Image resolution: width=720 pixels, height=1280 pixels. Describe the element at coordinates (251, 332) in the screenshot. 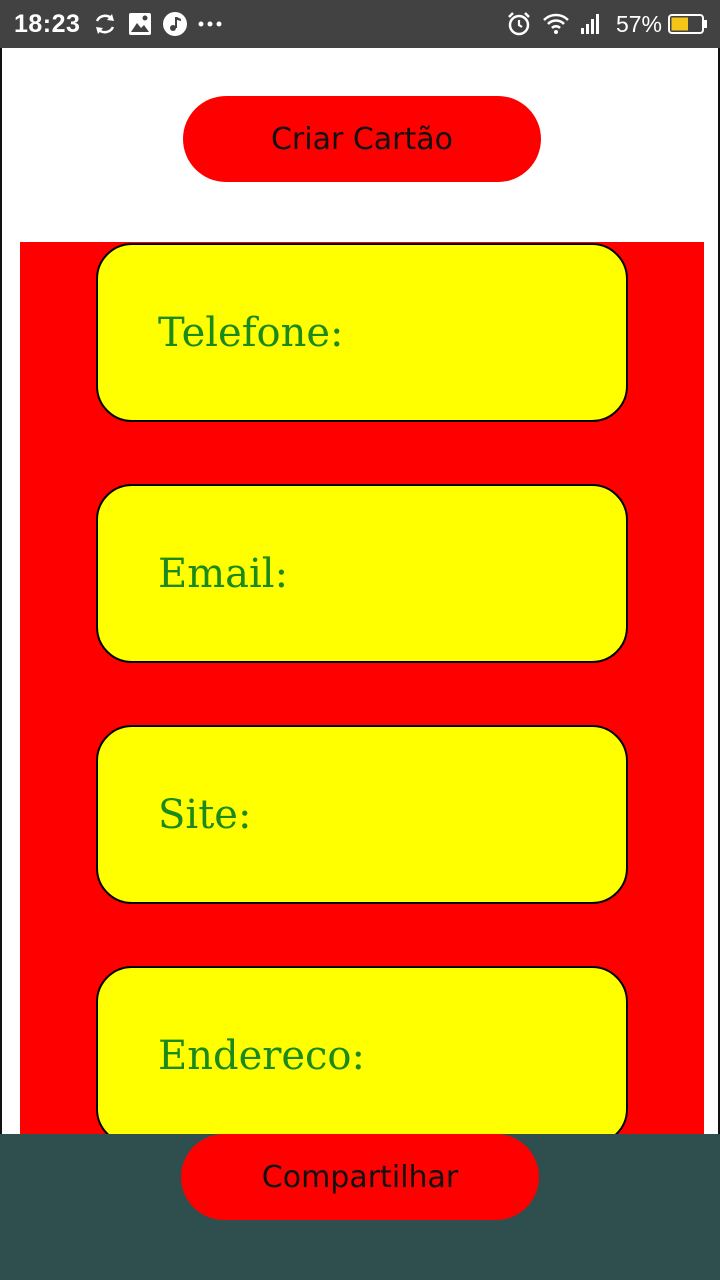

I see `phone-label: Telefone:` at that location.